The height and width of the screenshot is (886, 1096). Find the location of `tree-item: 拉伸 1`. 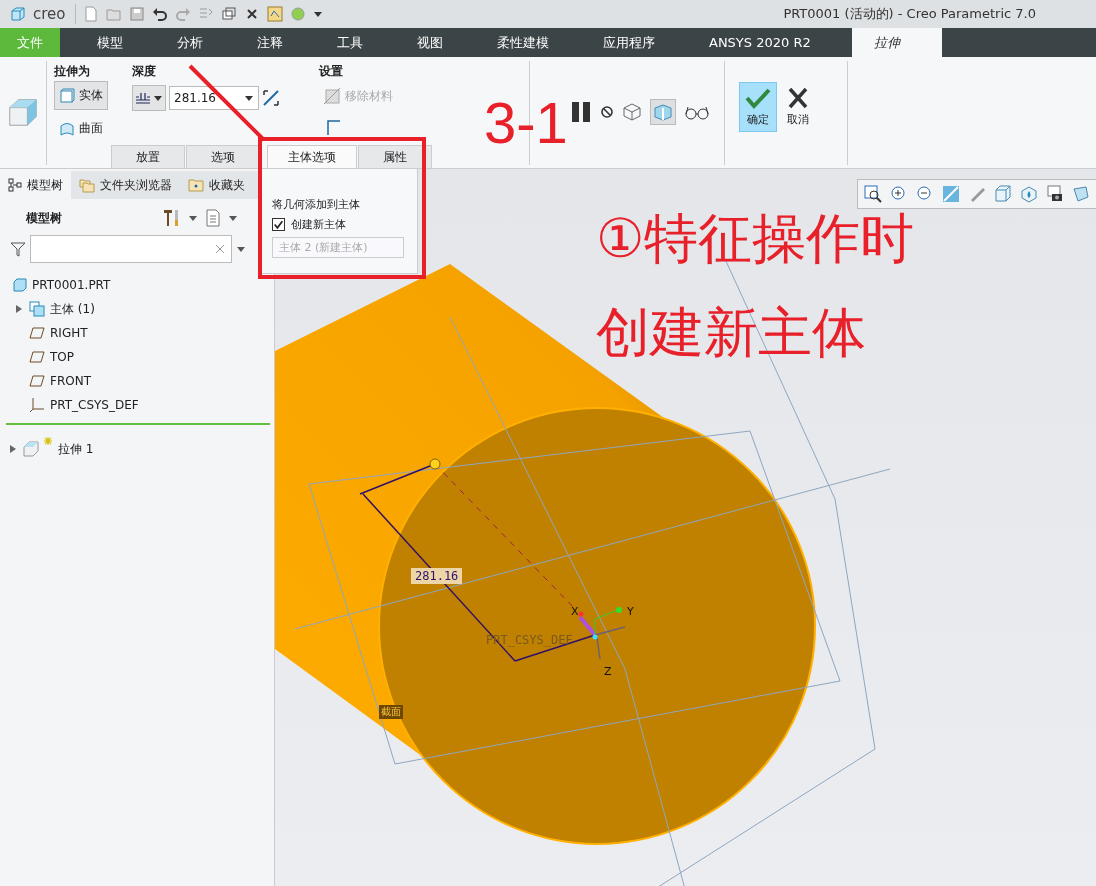

tree-item: 拉伸 1 is located at coordinates (76, 449).